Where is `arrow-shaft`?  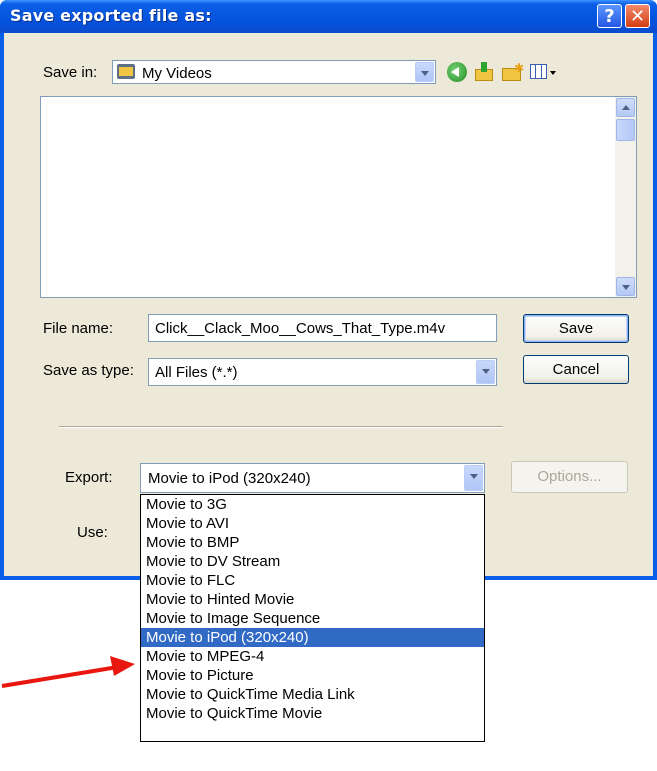
arrow-shaft is located at coordinates (60, 676).